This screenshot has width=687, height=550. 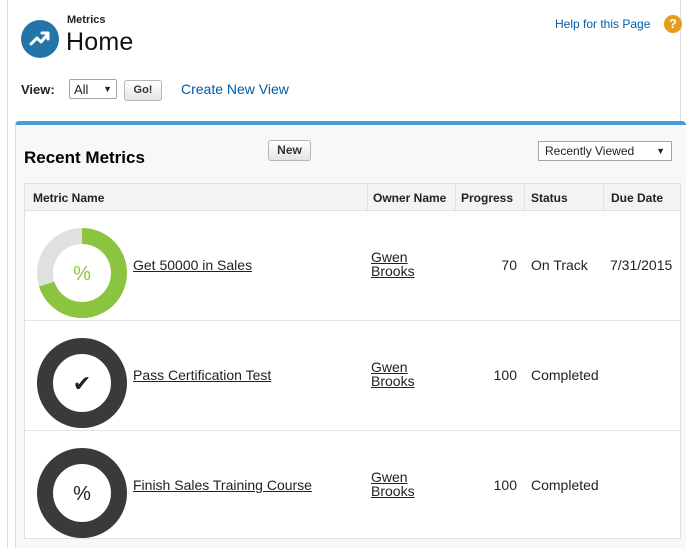 I want to click on recently-viewed-value: Recently Viewed, so click(x=590, y=151).